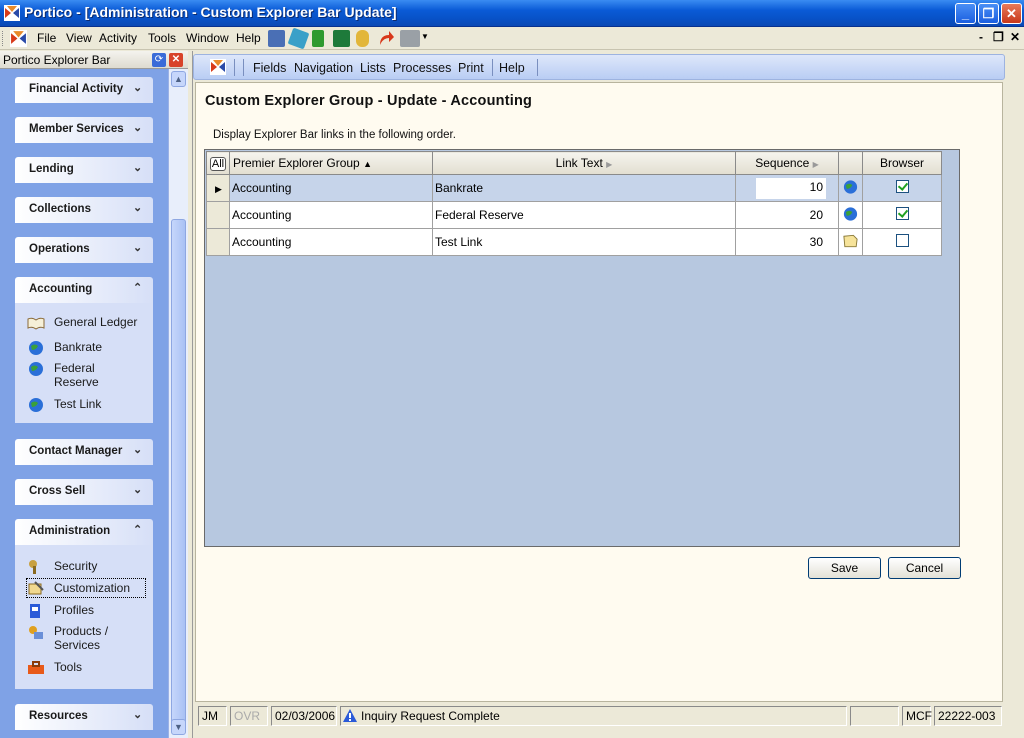 Image resolution: width=1024 pixels, height=738 pixels. Describe the element at coordinates (471, 68) in the screenshot. I see `toolbar-print: Print` at that location.